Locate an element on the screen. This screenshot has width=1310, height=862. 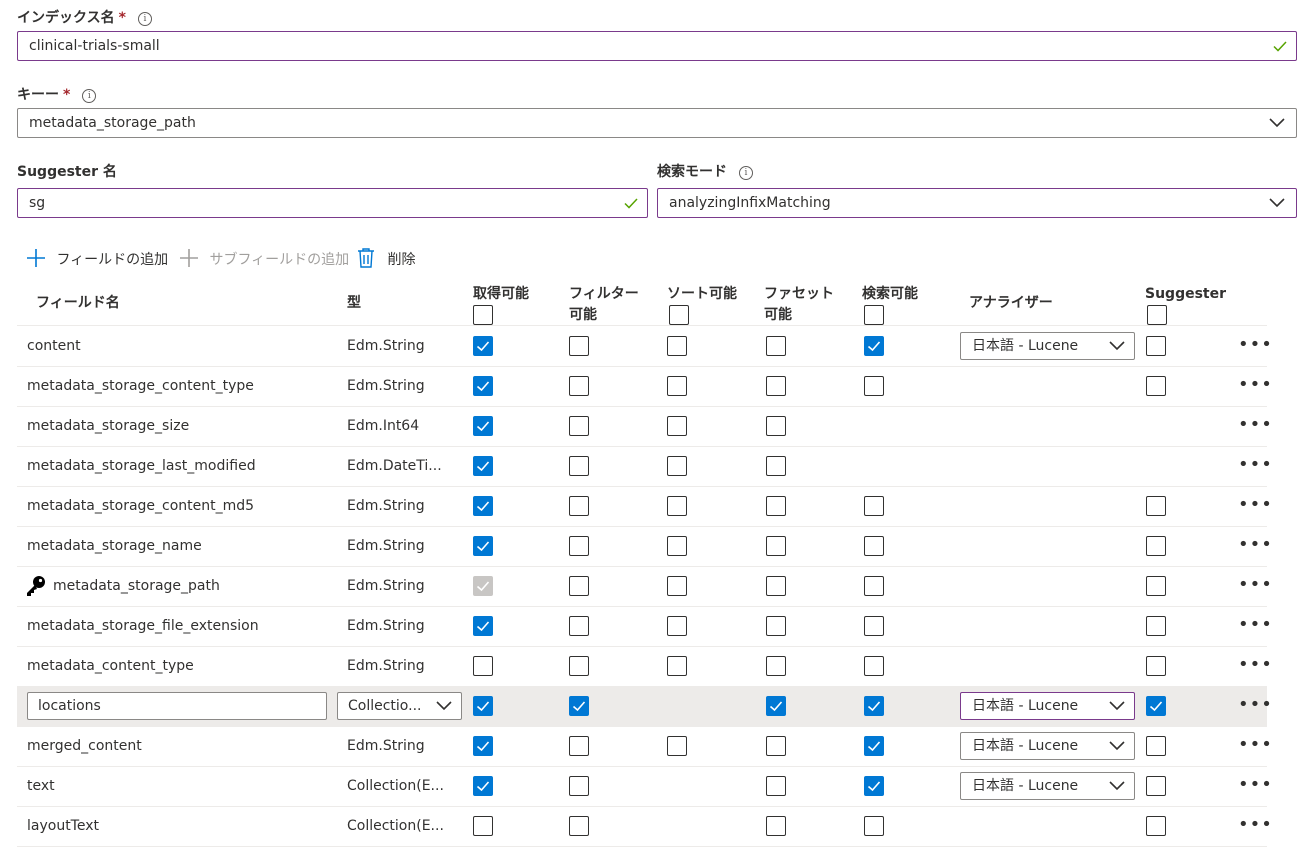
add-subfield-button: サブフィールドの追加 is located at coordinates (264, 260).